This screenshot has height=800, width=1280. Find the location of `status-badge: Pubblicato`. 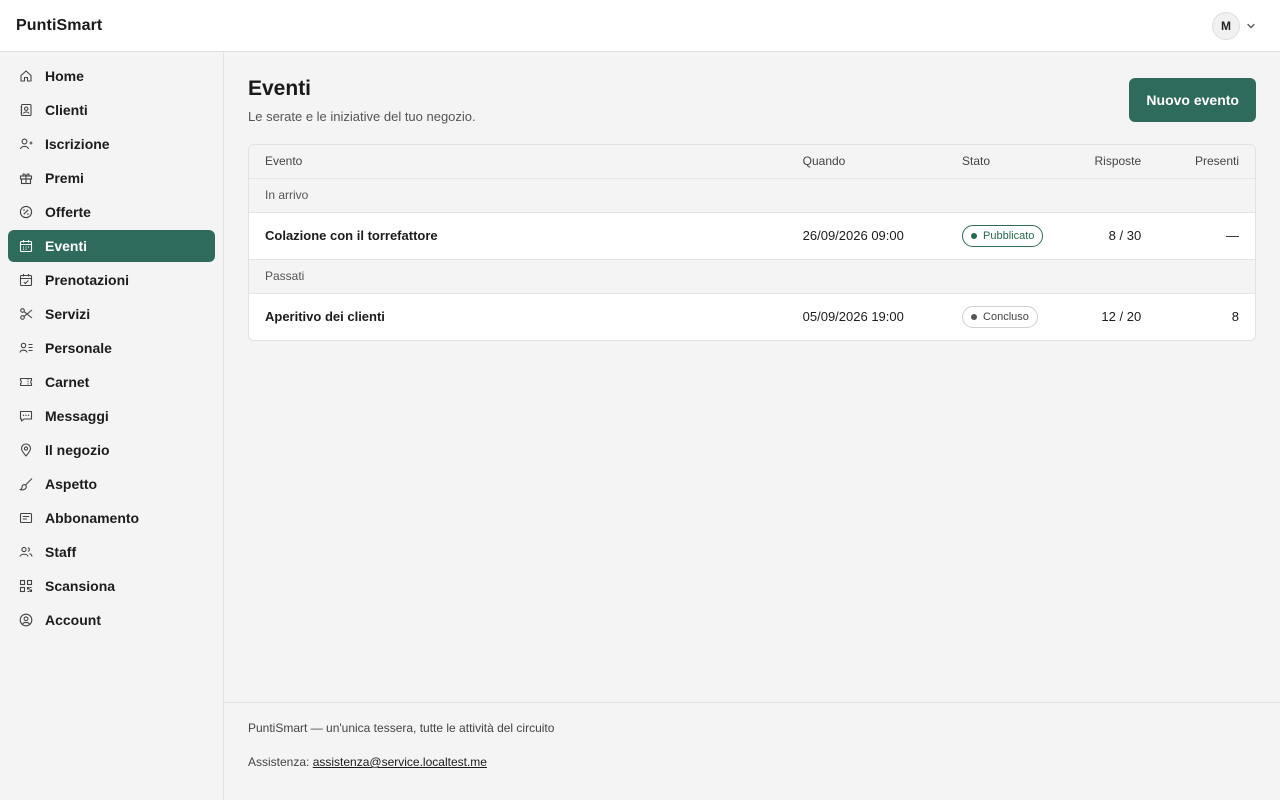

status-badge: Pubblicato is located at coordinates (1003, 235).